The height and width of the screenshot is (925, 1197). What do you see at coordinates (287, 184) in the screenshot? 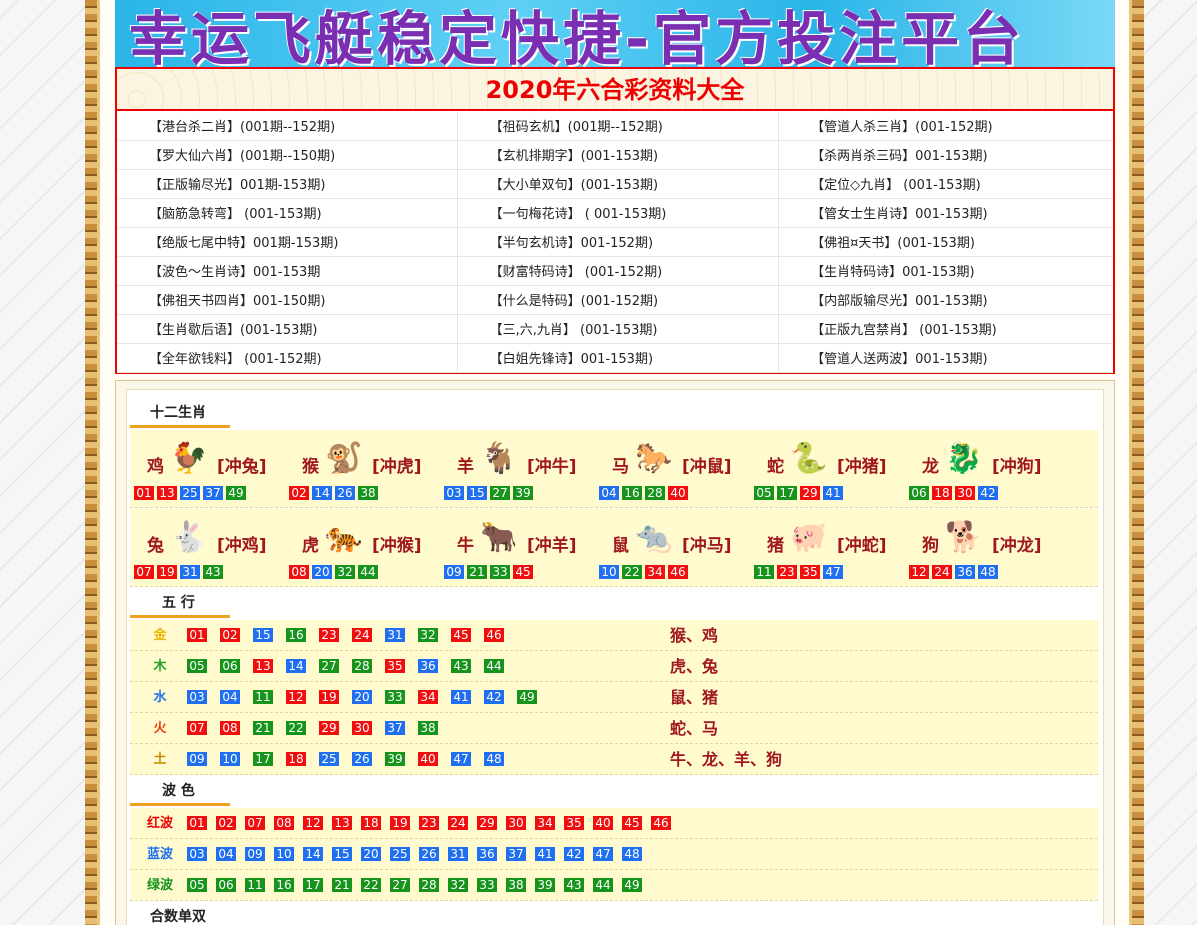
I see `ziliao-link: 【正版输尽光】001期-153期)` at bounding box center [287, 184].